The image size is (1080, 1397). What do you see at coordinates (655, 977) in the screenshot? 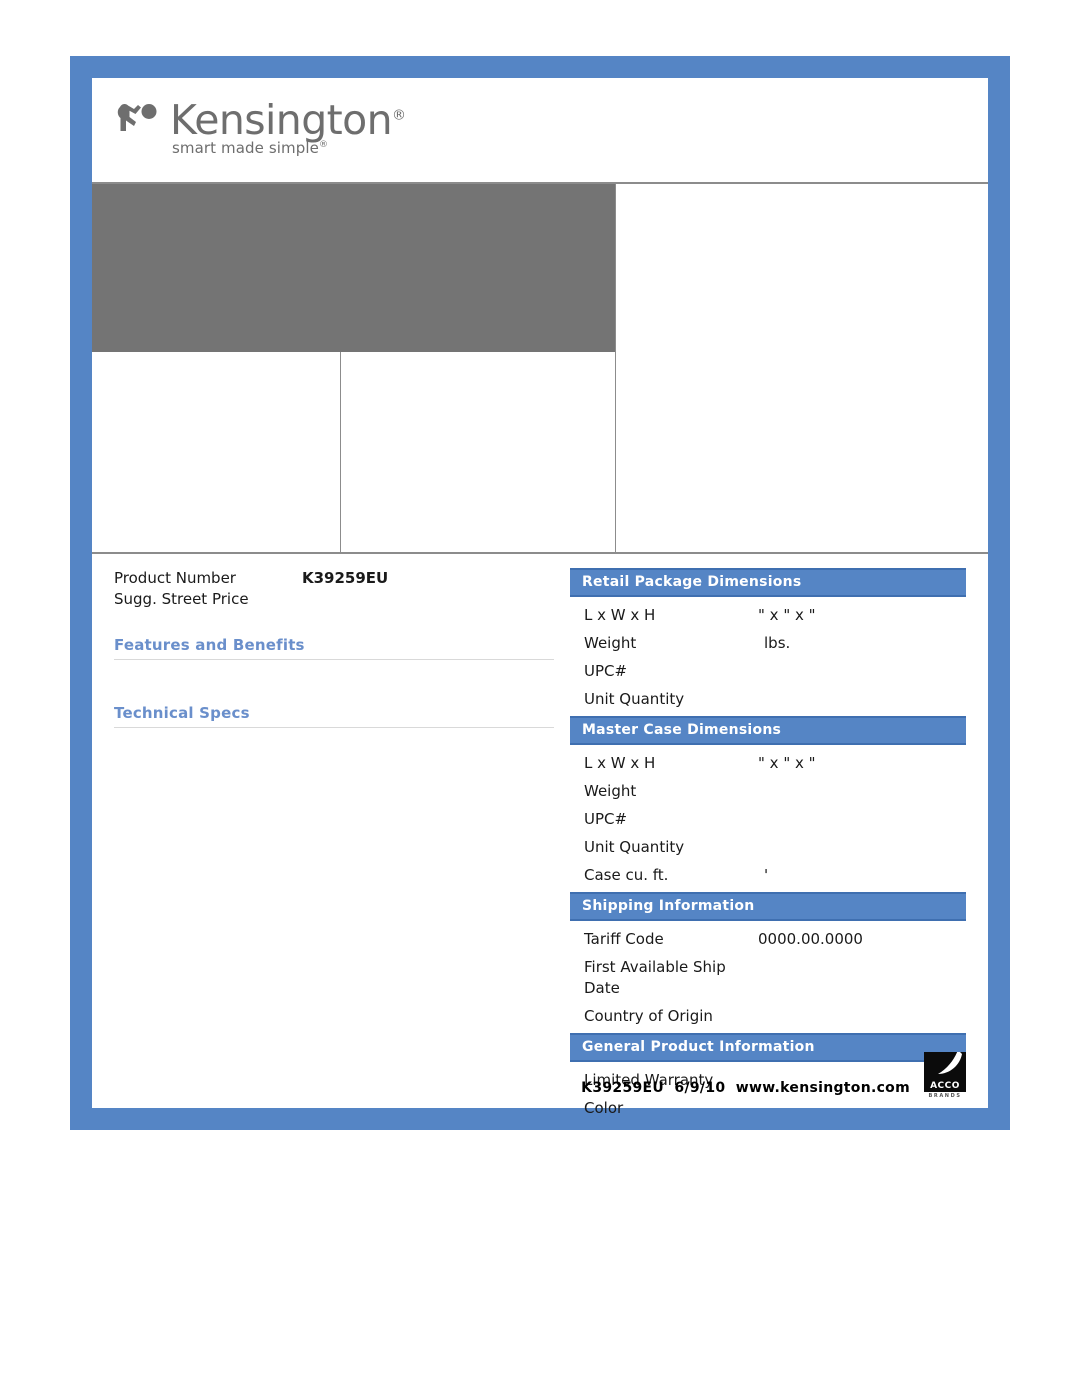
I see `spec-row-label: First Available Ship Date` at bounding box center [655, 977].